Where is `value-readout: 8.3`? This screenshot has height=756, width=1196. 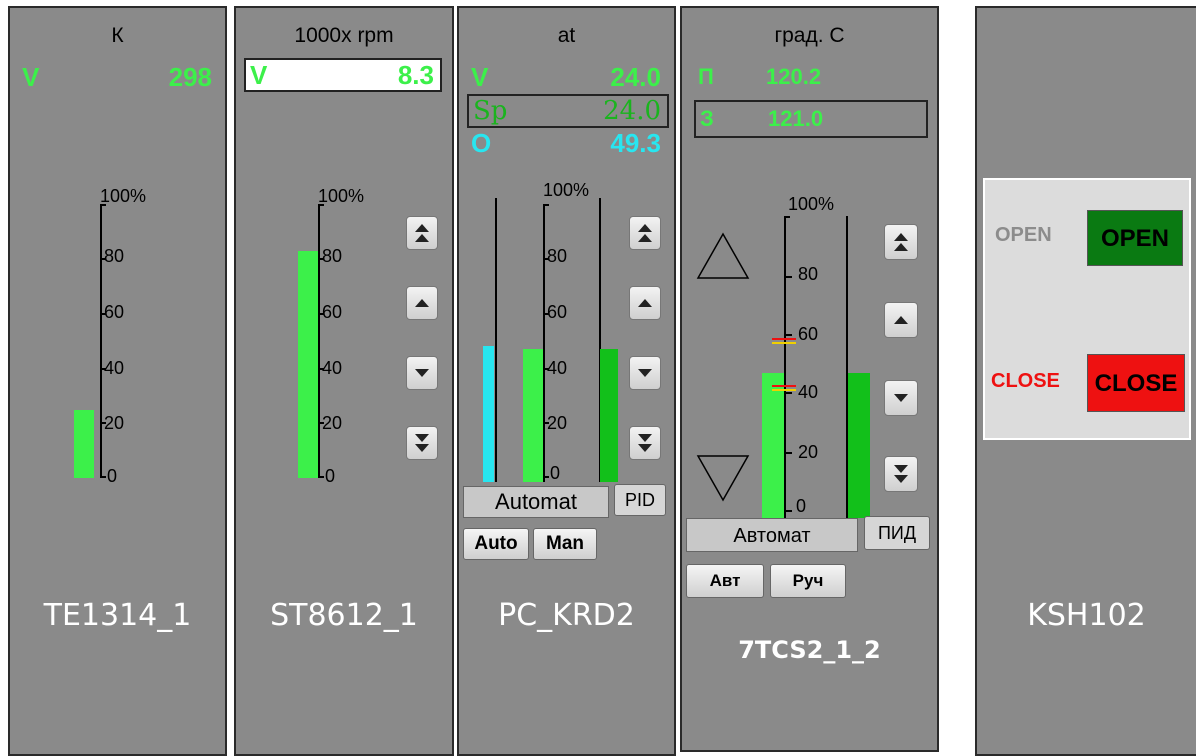
value-readout: 8.3 is located at coordinates (415, 75).